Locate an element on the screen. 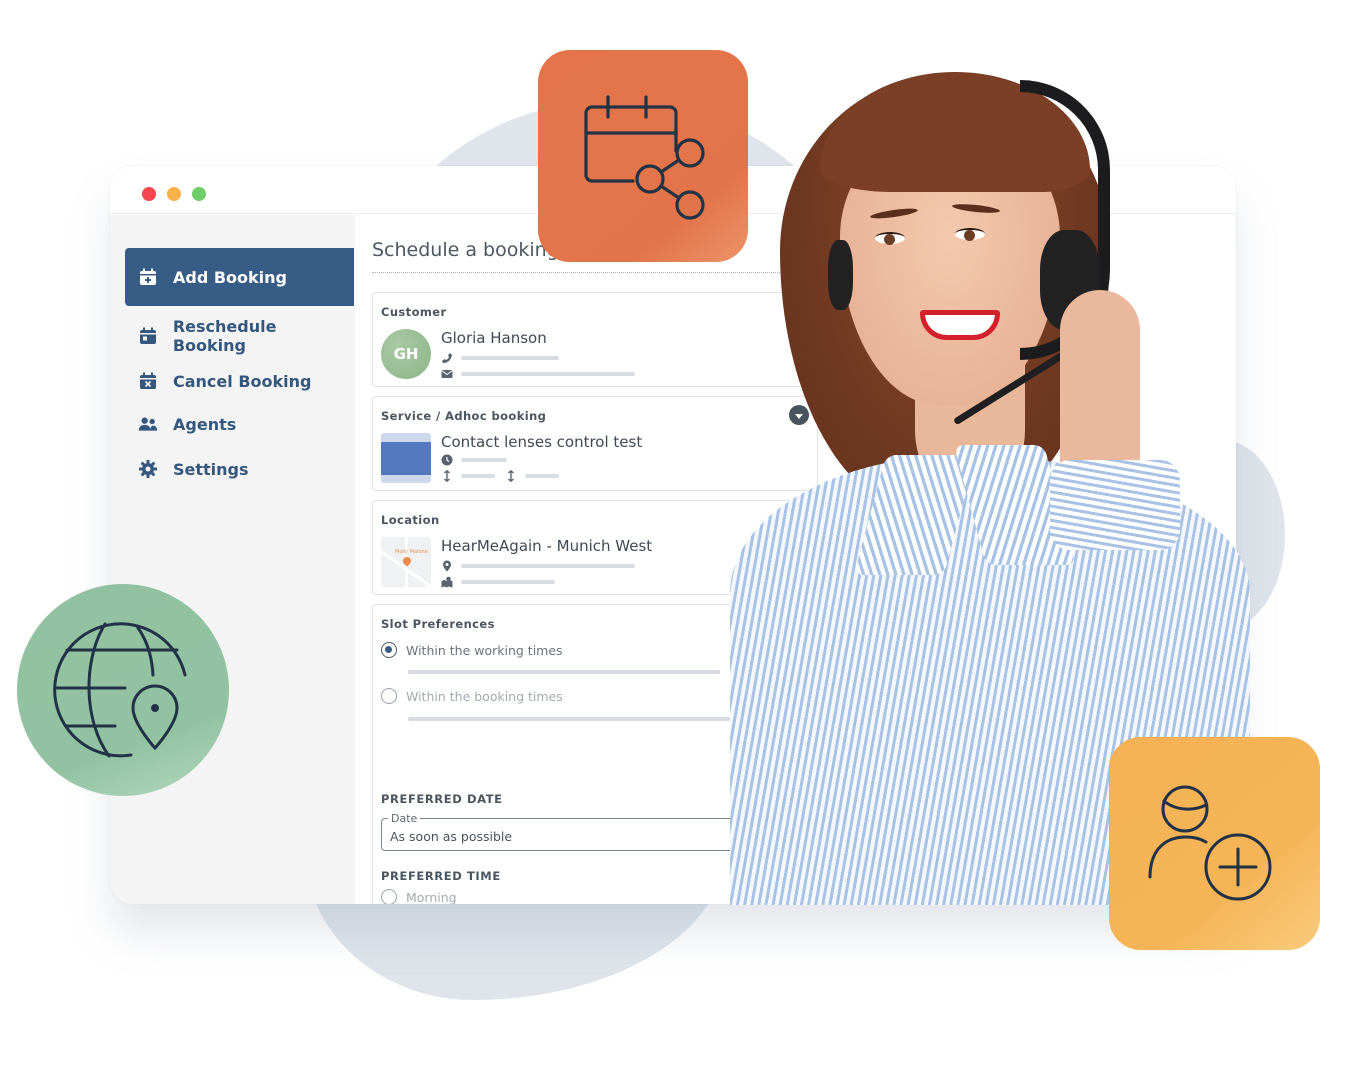 The width and height of the screenshot is (1360, 1082). address-placeholder-bar is located at coordinates (548, 566).